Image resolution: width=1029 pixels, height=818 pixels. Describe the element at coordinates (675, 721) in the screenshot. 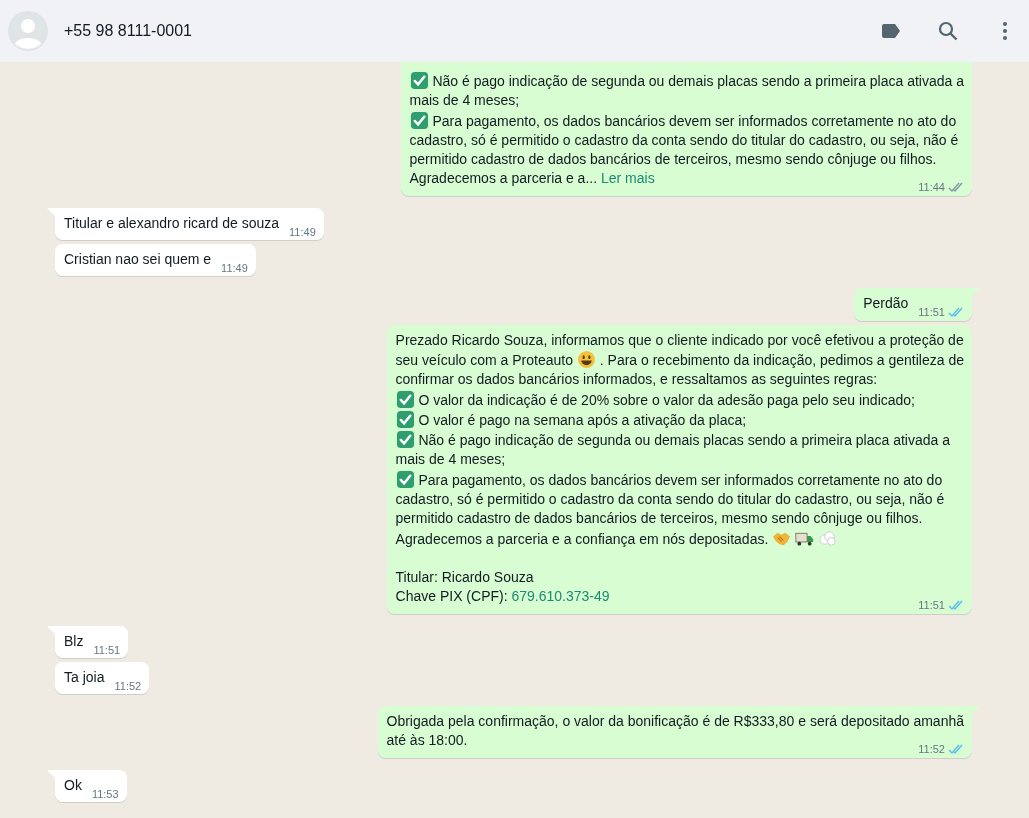

I see `message-text: Obrigada pela confirmação, o valor da bonificação é de R$333,80 e será depositado amanhã` at that location.